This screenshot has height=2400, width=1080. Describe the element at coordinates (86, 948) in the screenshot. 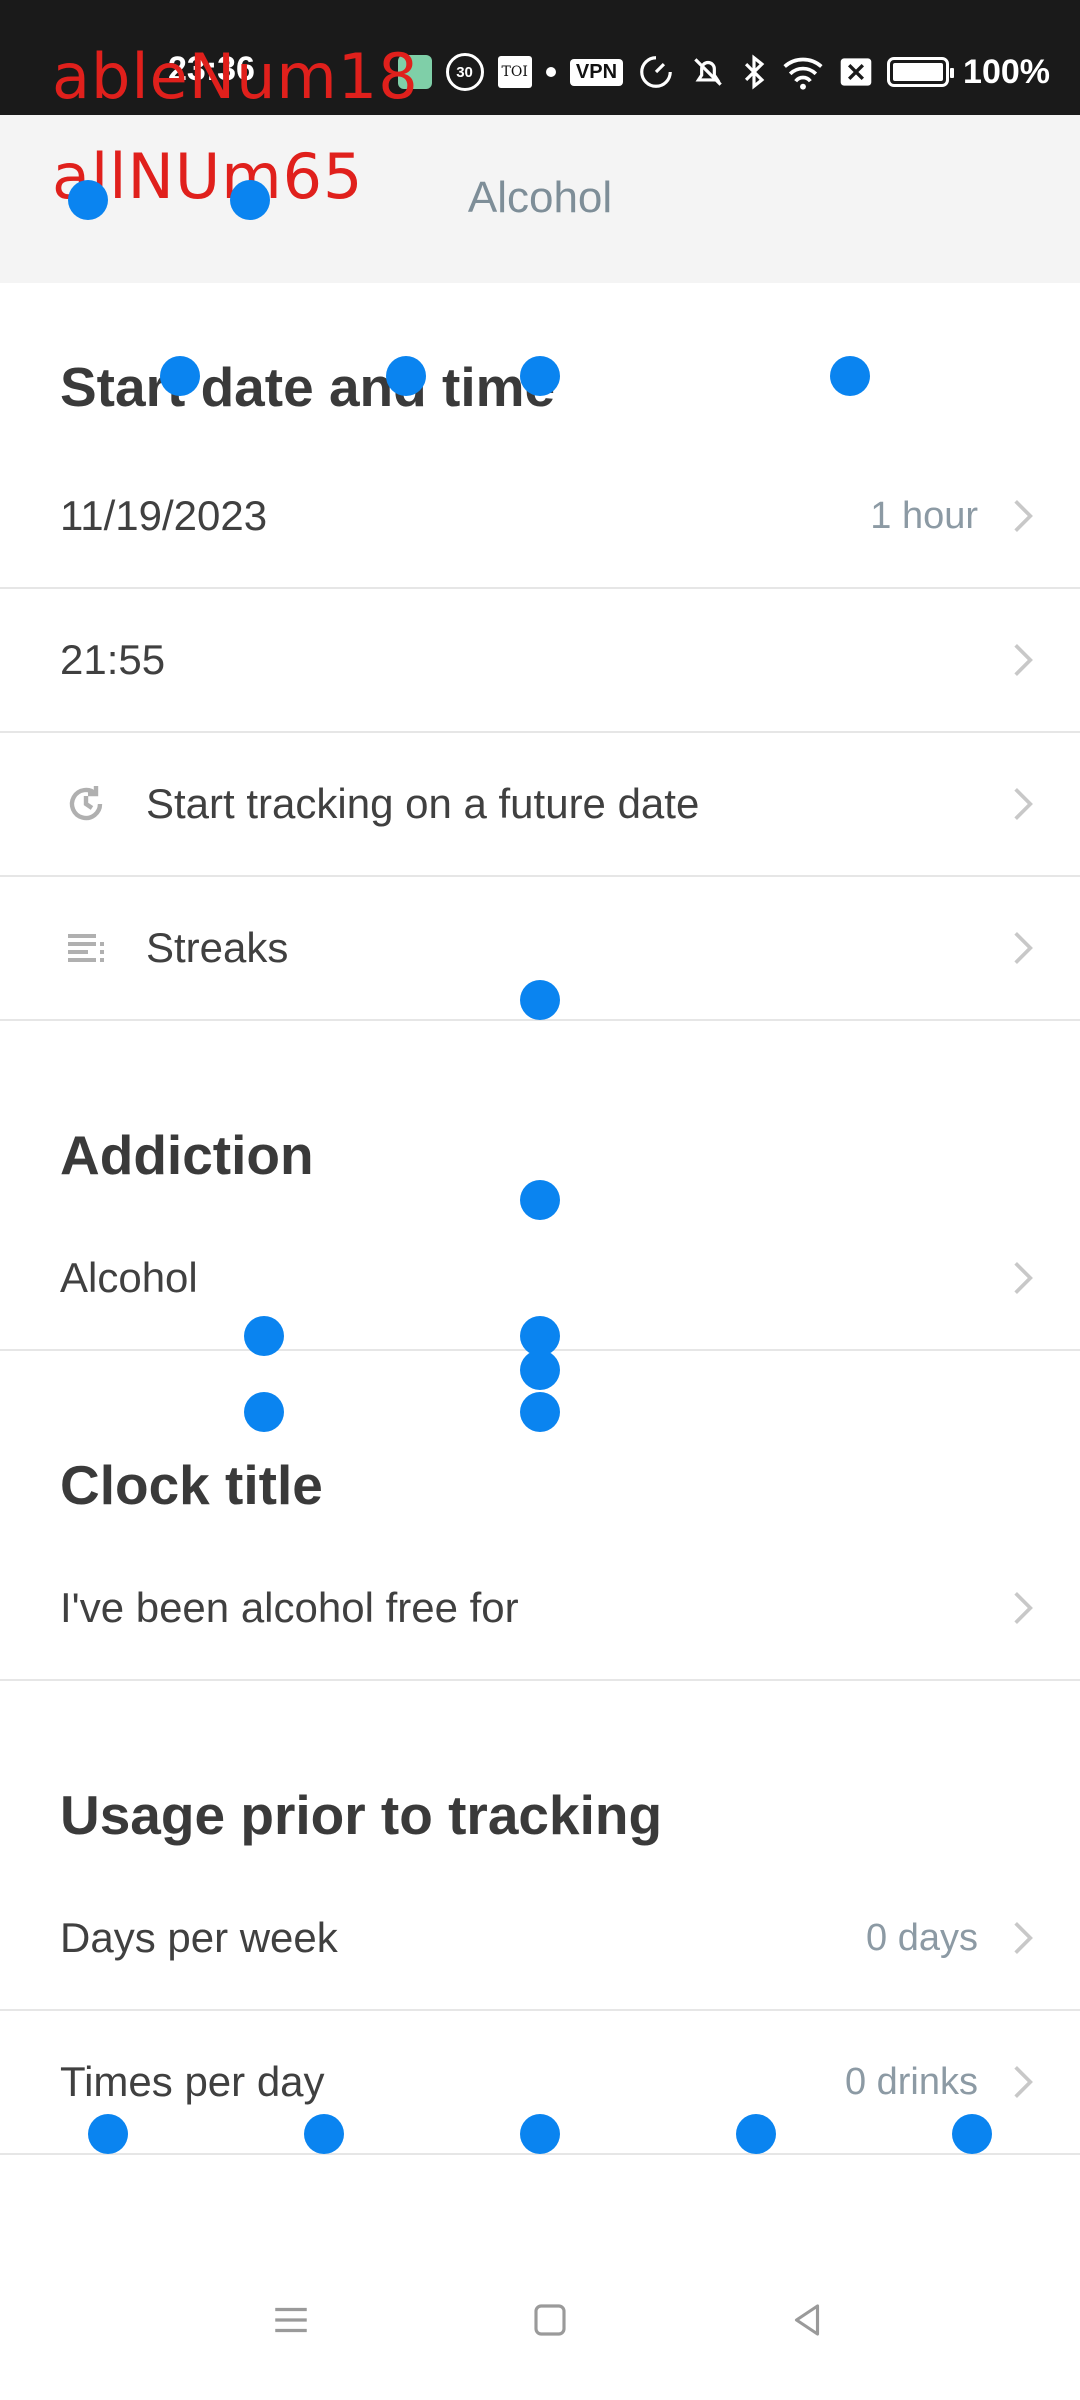

I see `list-lines-icon` at that location.